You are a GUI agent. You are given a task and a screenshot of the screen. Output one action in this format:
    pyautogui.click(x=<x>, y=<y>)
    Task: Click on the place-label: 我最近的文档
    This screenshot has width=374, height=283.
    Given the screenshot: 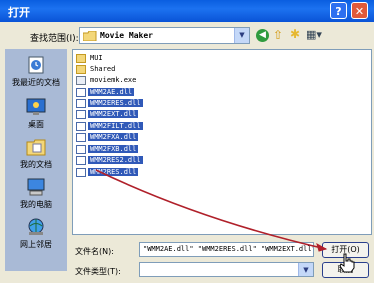 What is the action you would take?
    pyautogui.click(x=36, y=82)
    